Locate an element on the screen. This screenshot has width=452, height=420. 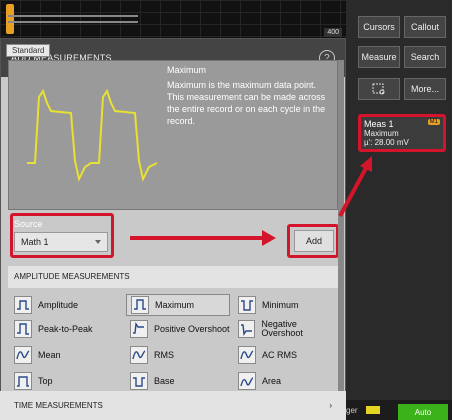
negative-overshoot-icon is located at coordinates (247, 329).